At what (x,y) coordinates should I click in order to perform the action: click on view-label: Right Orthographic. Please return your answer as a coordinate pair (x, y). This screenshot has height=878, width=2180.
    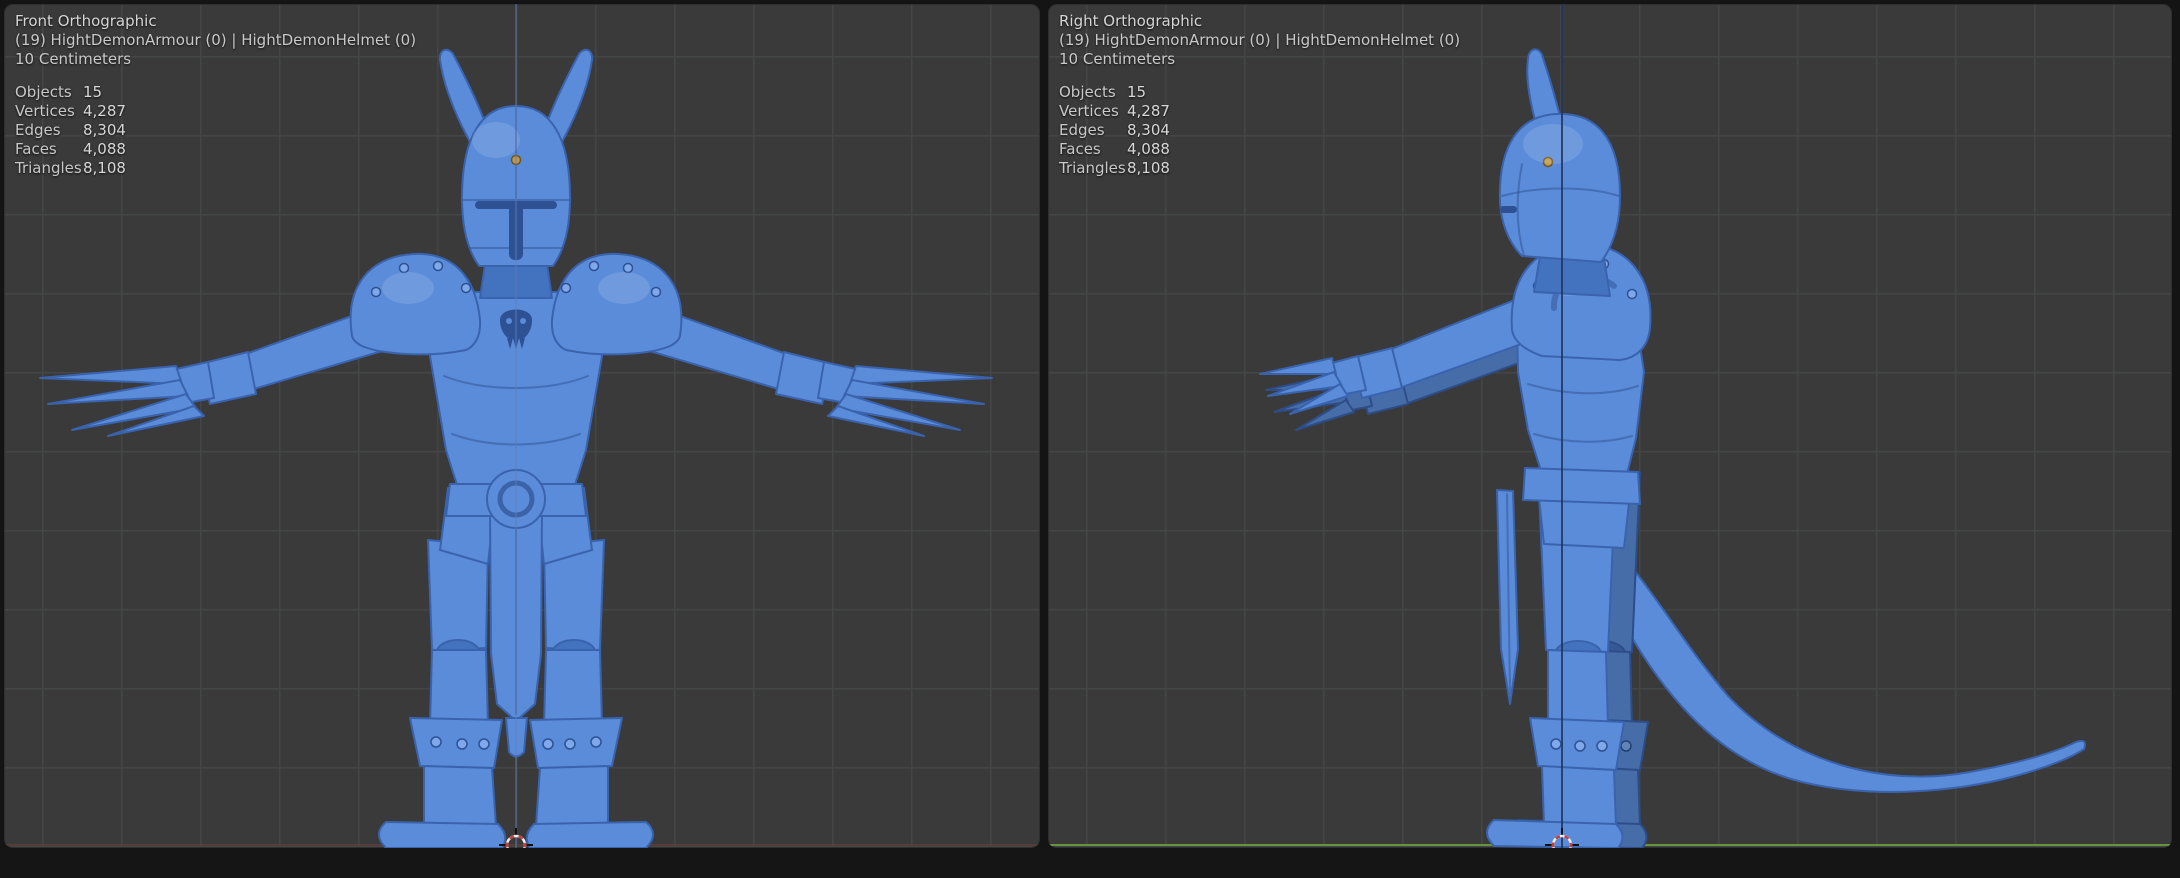
    Looking at the image, I should click on (1131, 21).